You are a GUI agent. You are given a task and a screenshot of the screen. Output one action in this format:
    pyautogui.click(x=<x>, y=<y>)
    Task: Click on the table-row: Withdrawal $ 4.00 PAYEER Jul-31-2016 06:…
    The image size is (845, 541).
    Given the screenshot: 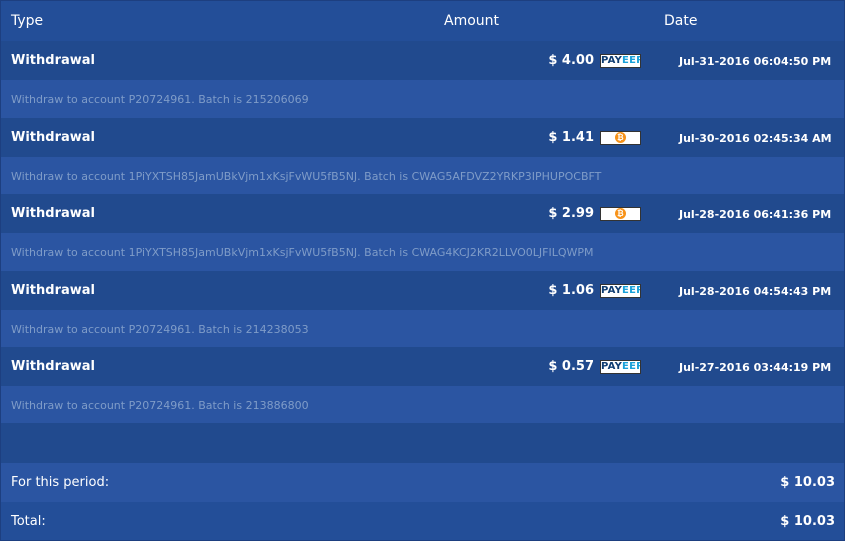 What is the action you would take?
    pyautogui.click(x=422, y=60)
    